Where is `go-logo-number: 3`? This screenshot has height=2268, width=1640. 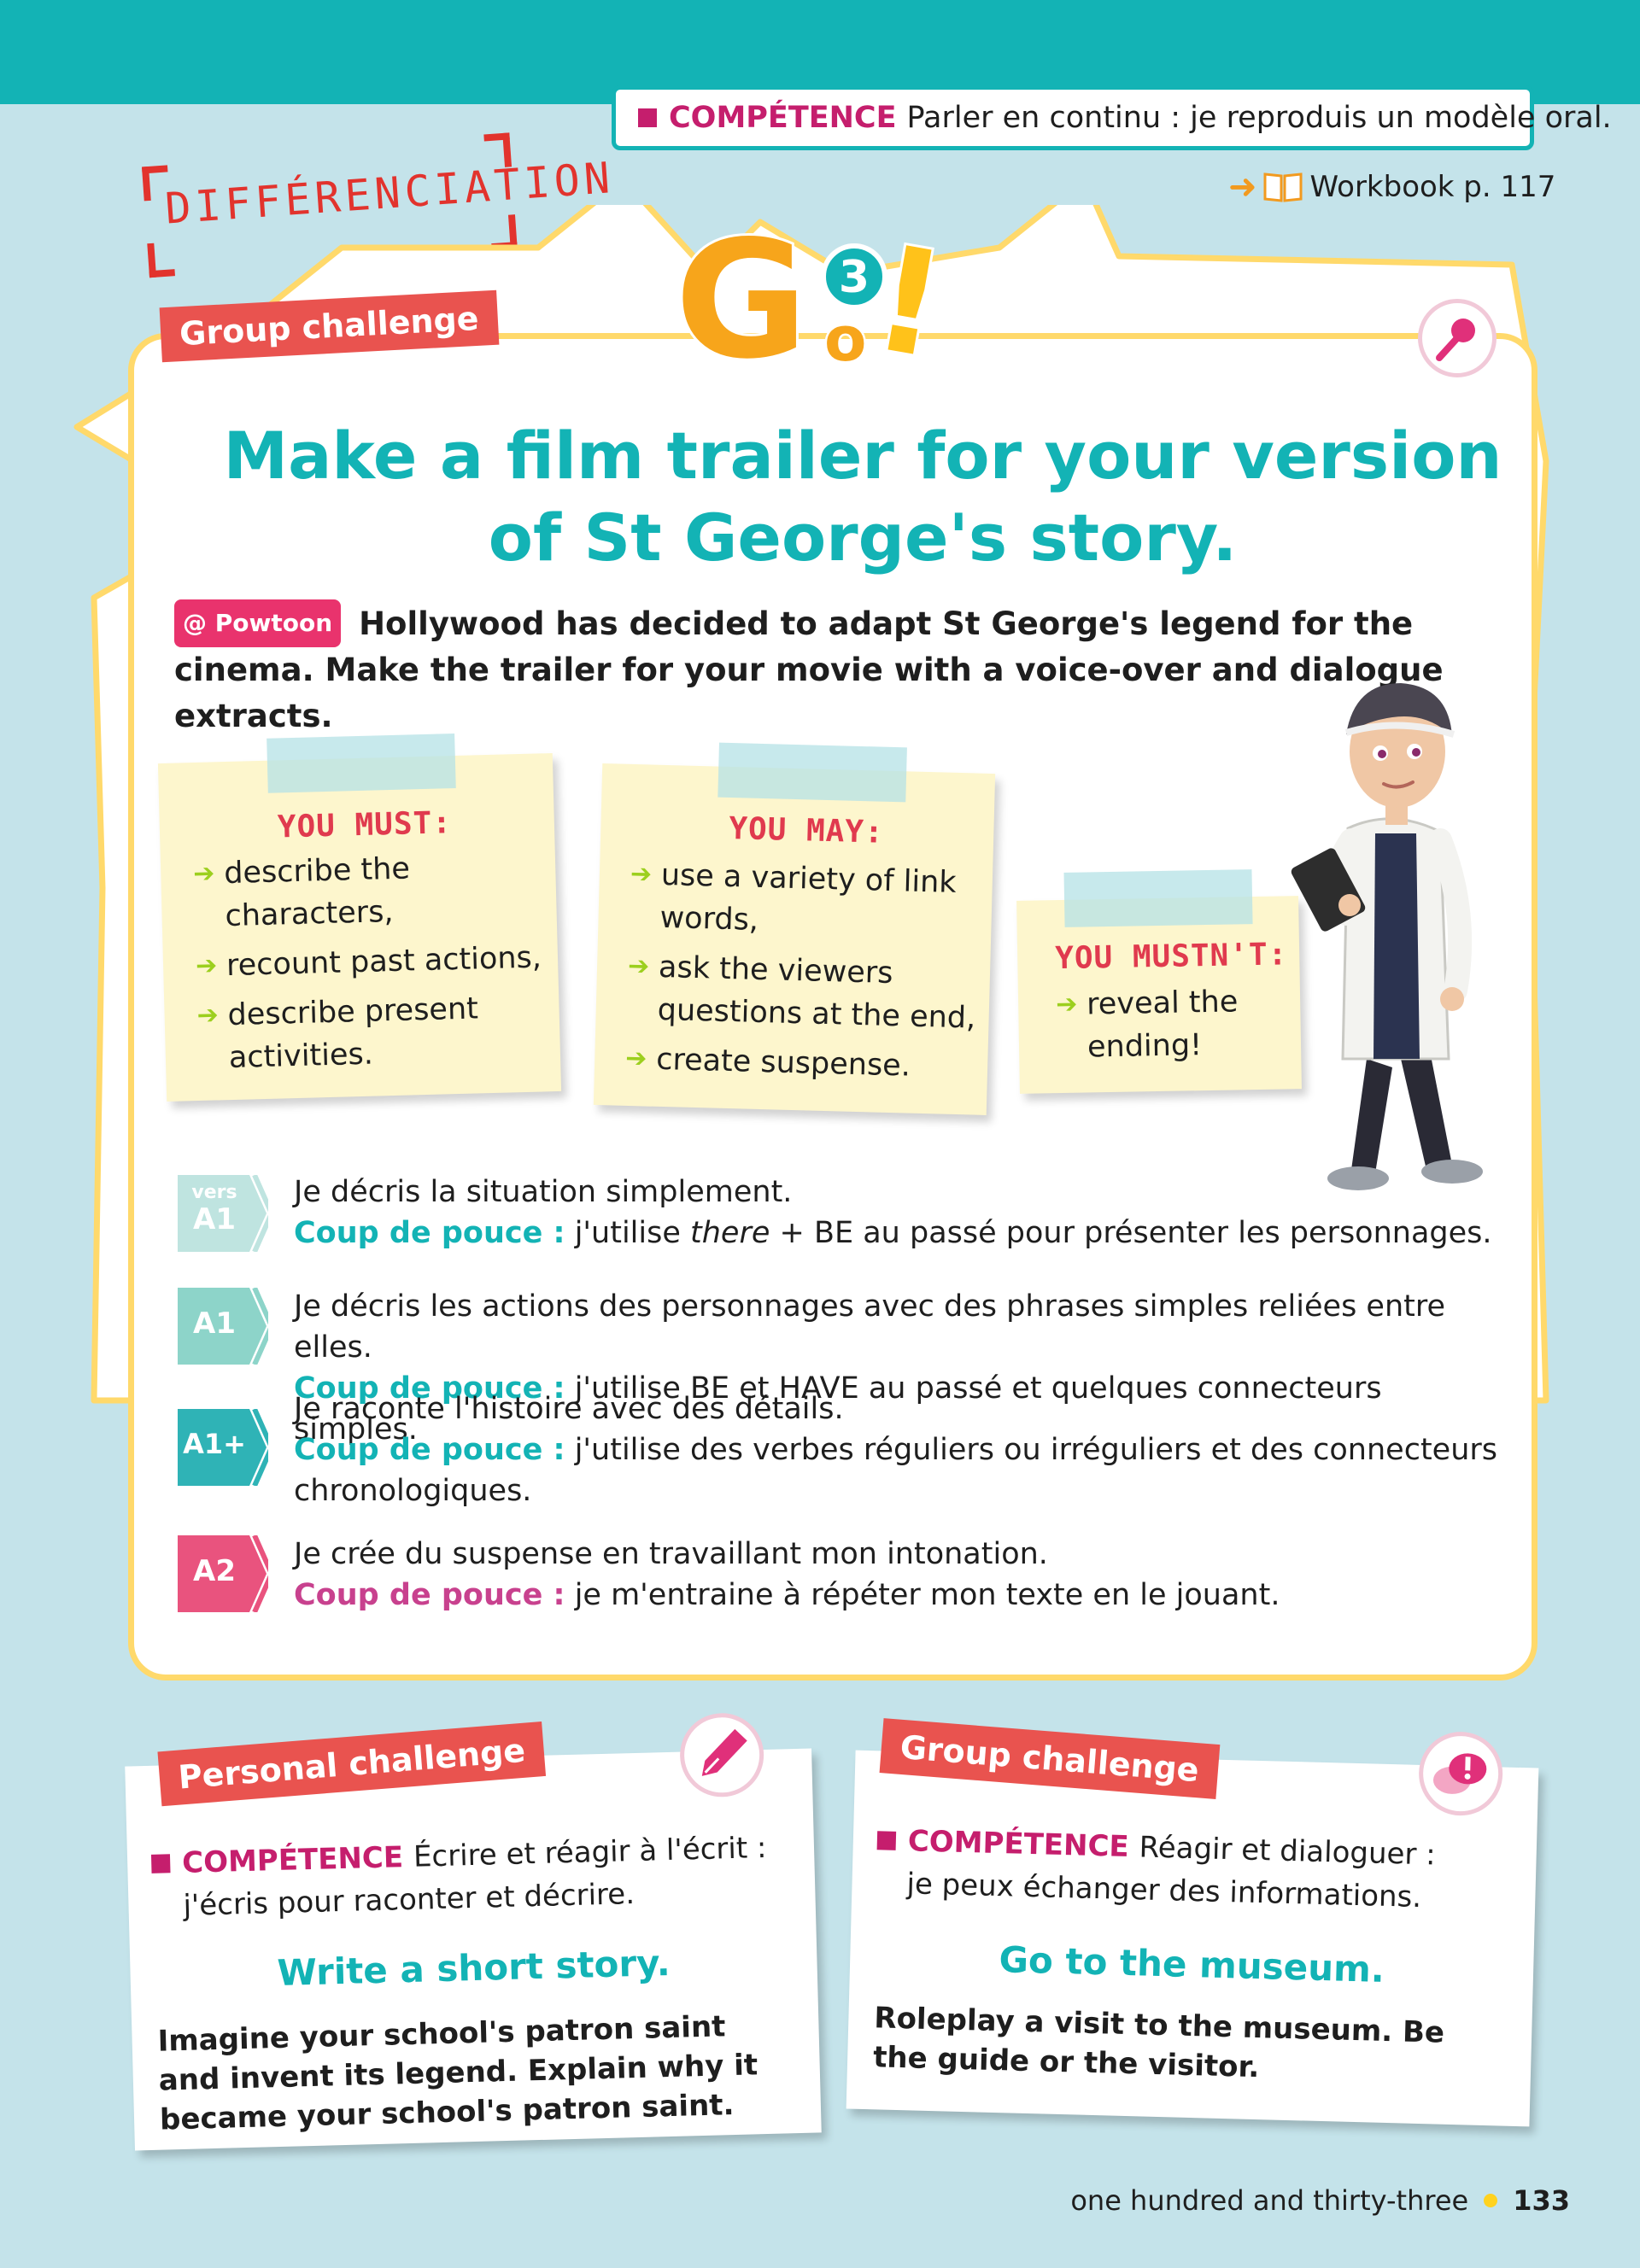
go-logo-number: 3 is located at coordinates (854, 277).